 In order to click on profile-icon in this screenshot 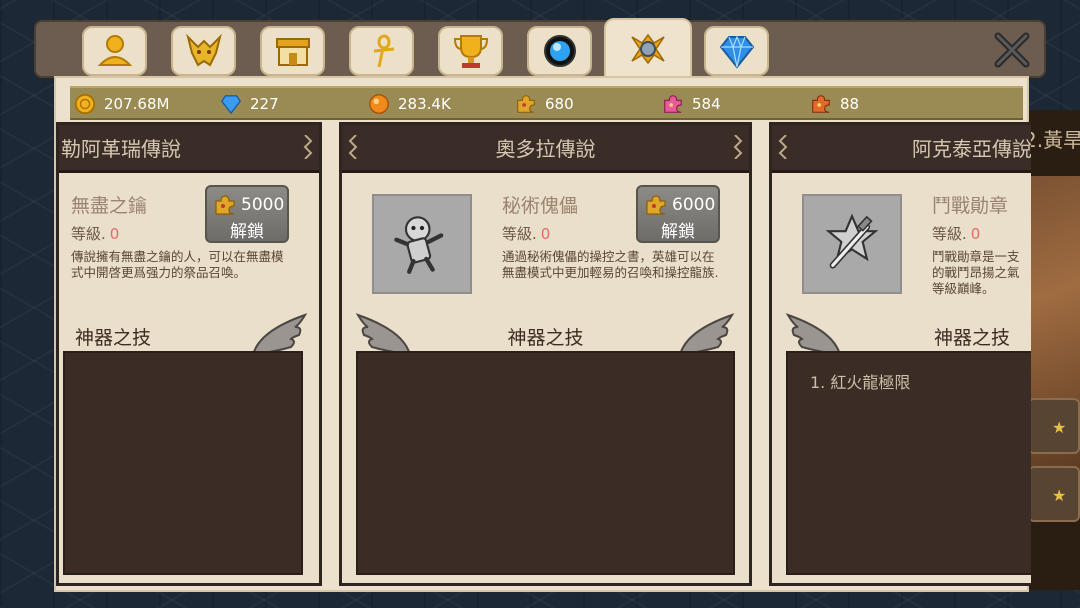, I will do `click(114, 50)`.